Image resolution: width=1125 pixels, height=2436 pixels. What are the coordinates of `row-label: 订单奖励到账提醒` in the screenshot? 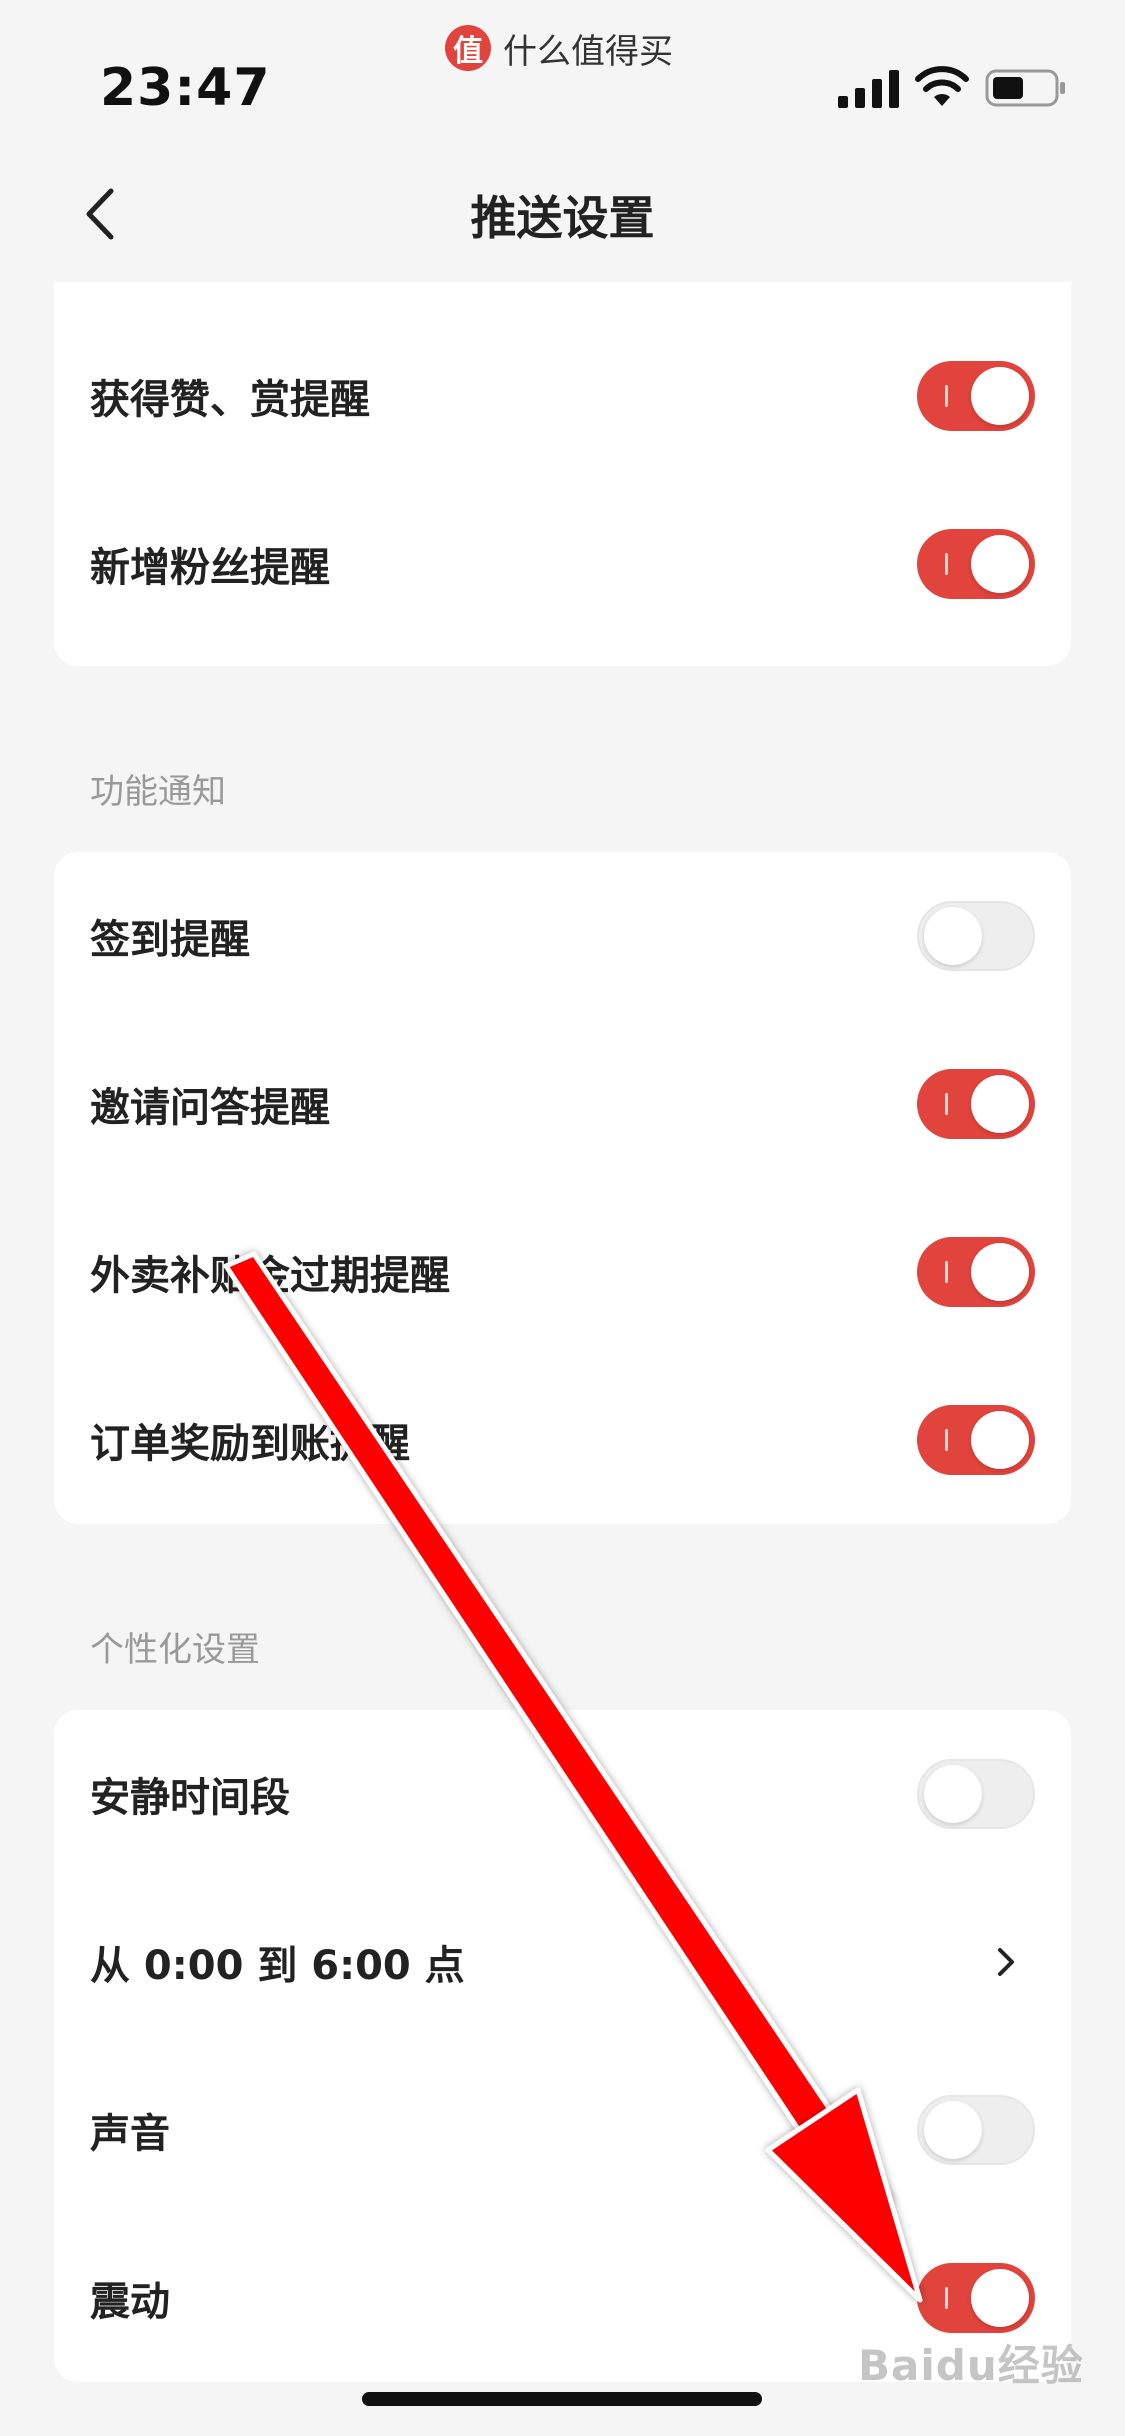 It's located at (250, 1444).